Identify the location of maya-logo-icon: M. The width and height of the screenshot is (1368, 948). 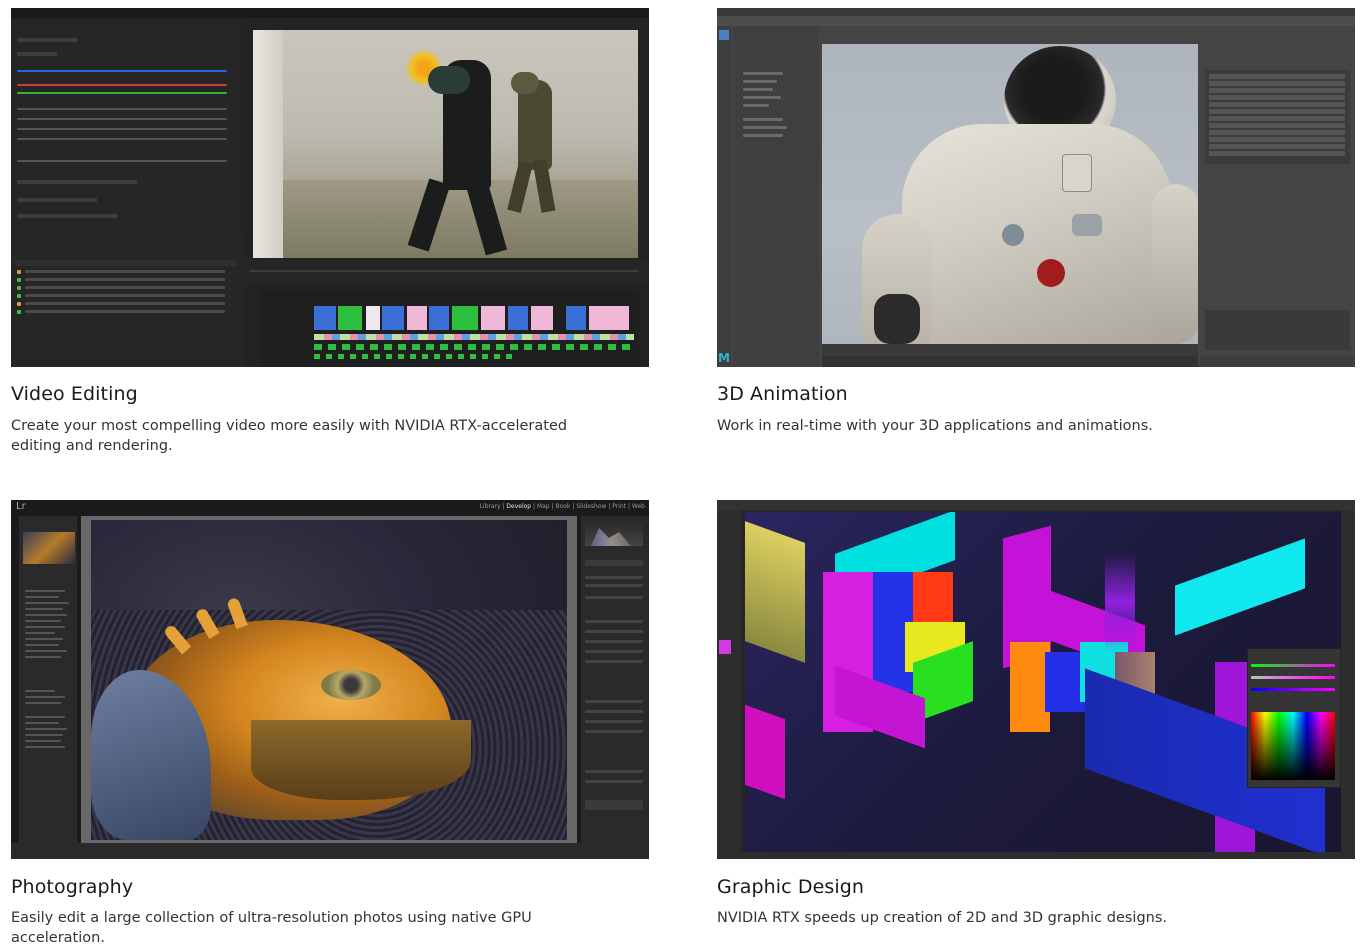
(724, 358).